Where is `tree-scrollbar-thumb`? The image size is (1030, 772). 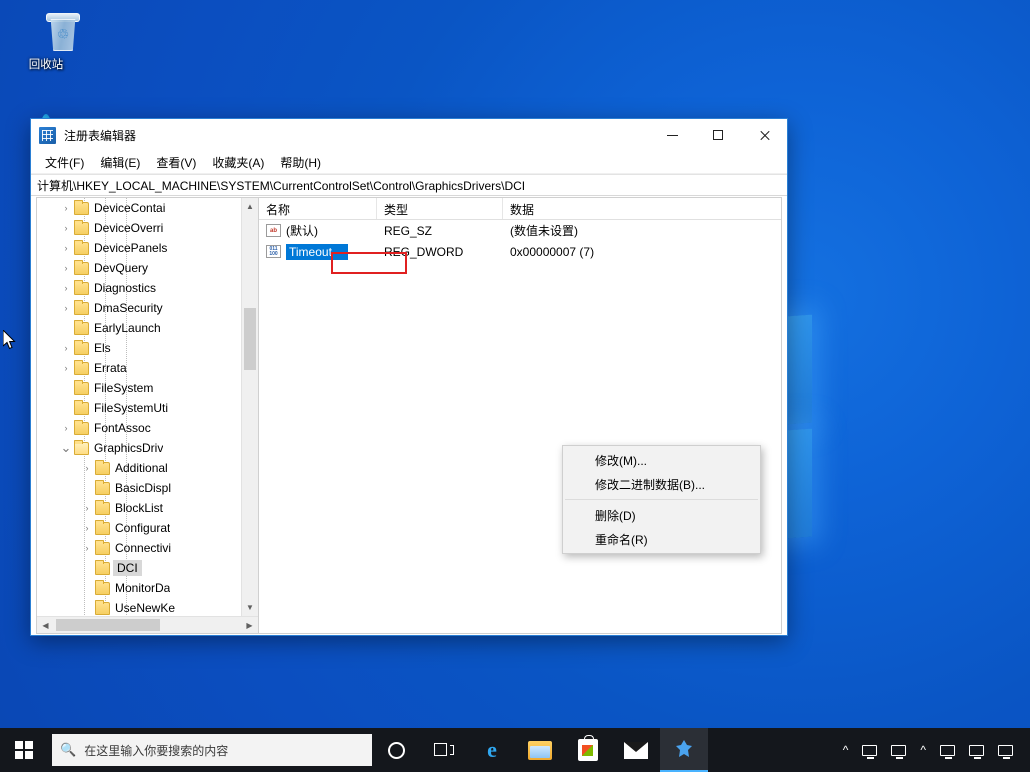 tree-scrollbar-thumb is located at coordinates (250, 339).